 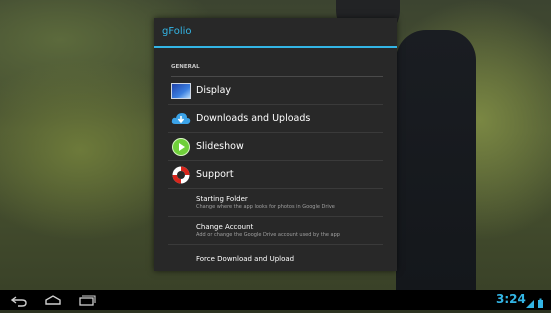 I want to click on pref-display: Display, so click(x=275, y=91).